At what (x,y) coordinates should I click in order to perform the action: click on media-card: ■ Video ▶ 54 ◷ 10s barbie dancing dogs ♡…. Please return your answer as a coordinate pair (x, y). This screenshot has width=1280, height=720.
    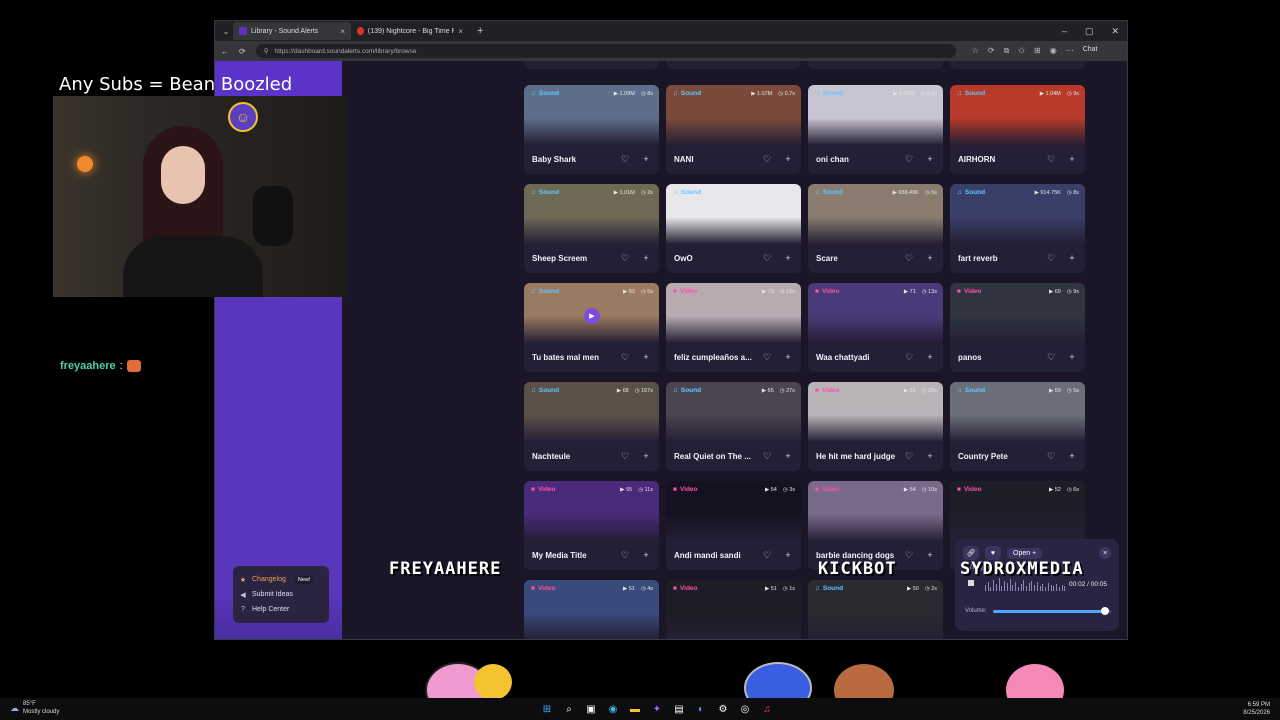
    Looking at the image, I should click on (875, 525).